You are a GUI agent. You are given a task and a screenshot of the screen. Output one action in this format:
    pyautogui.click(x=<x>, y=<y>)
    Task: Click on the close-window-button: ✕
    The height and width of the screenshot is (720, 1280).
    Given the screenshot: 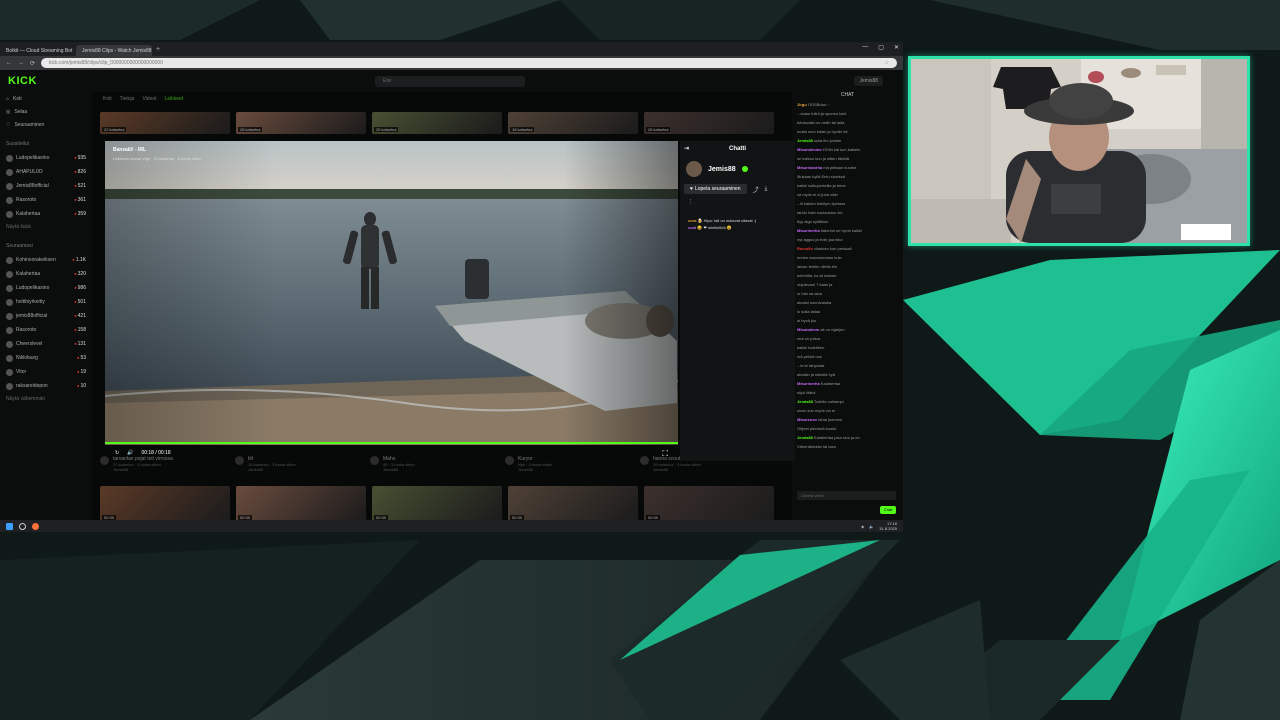 What is the action you would take?
    pyautogui.click(x=896, y=47)
    